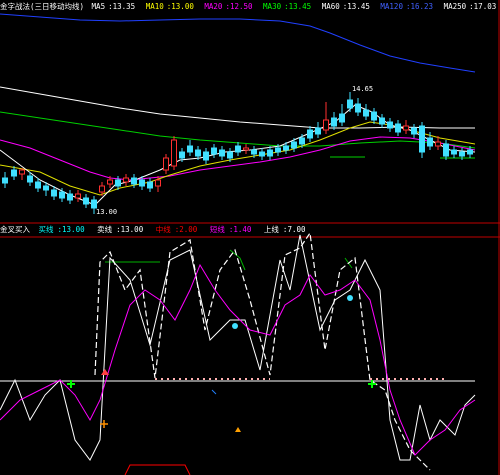 This screenshot has width=500, height=475. Describe the element at coordinates (176, 229) in the screenshot. I see `mid-line-readout: 中线:2.00` at that location.